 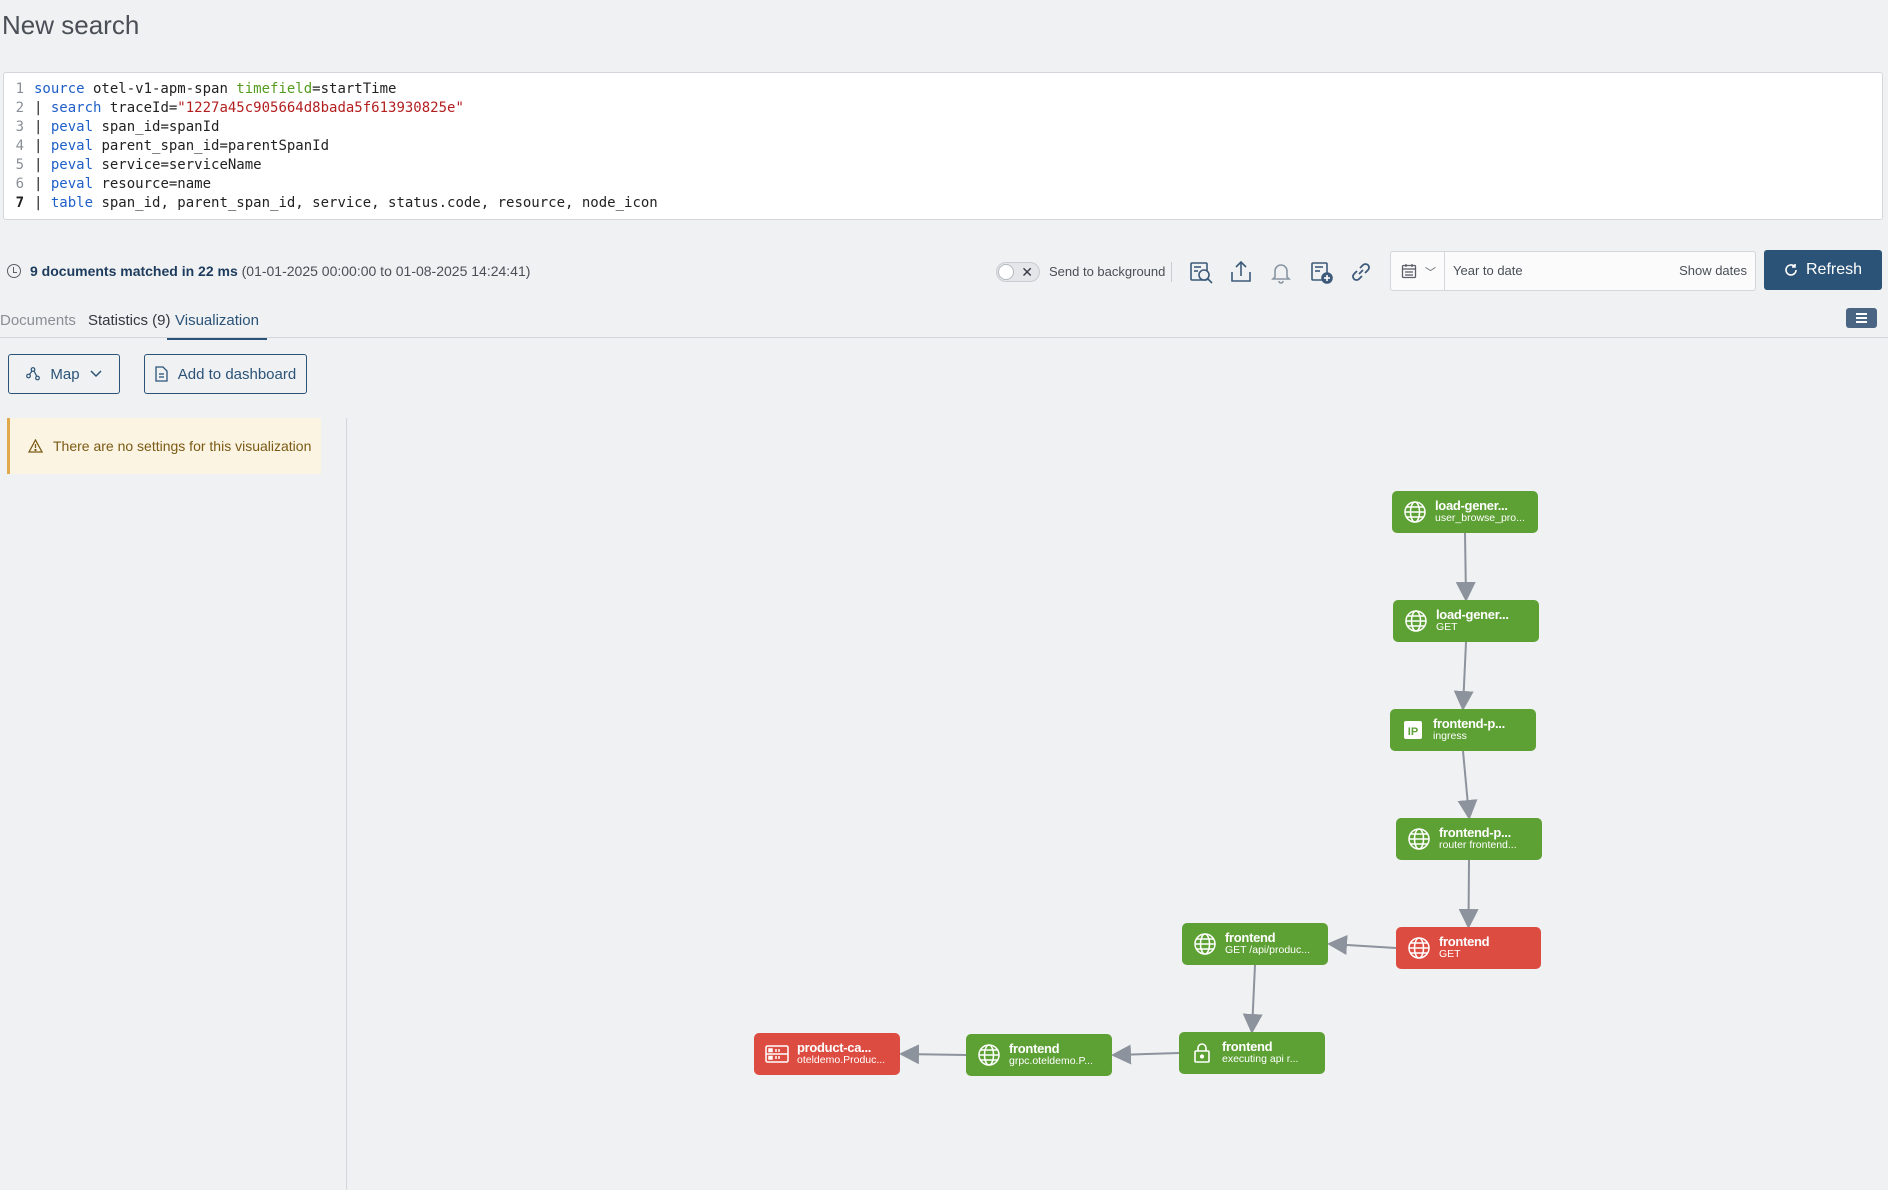 What do you see at coordinates (1791, 270) in the screenshot?
I see `refresh-icon` at bounding box center [1791, 270].